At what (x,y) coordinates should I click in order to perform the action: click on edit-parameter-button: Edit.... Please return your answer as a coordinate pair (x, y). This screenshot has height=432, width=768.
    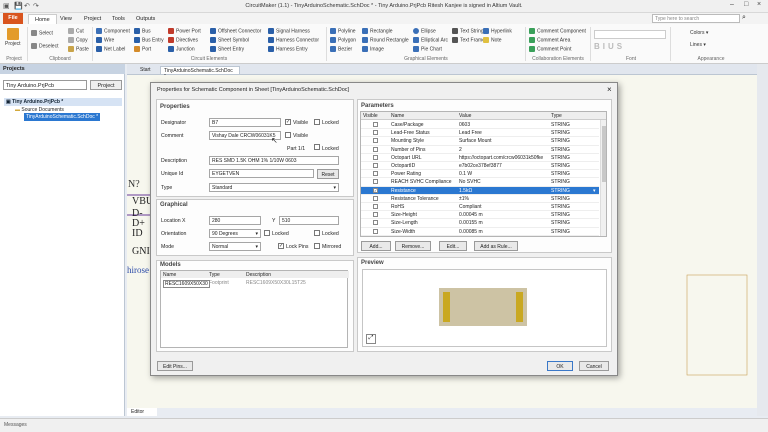
    Looking at the image, I should click on (453, 246).